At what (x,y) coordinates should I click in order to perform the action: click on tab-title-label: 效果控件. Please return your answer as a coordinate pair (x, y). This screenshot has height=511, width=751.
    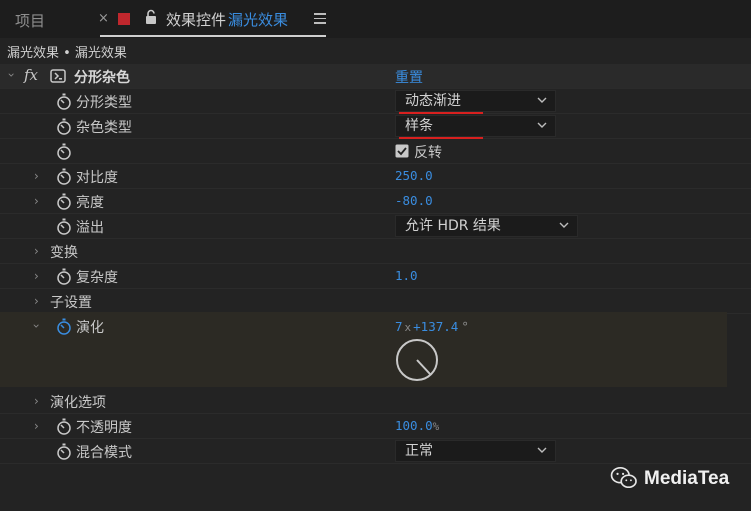
    Looking at the image, I should click on (196, 20).